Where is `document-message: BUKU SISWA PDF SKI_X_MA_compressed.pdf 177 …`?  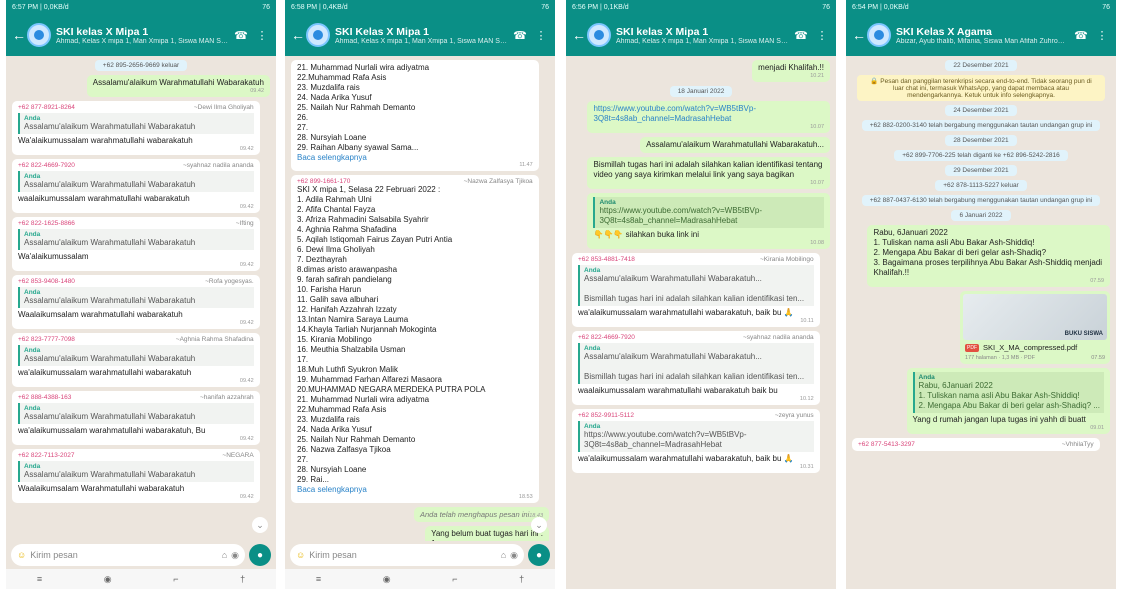
document-message: BUKU SISWA PDF SKI_X_MA_compressed.pdf 177 … is located at coordinates (1035, 327).